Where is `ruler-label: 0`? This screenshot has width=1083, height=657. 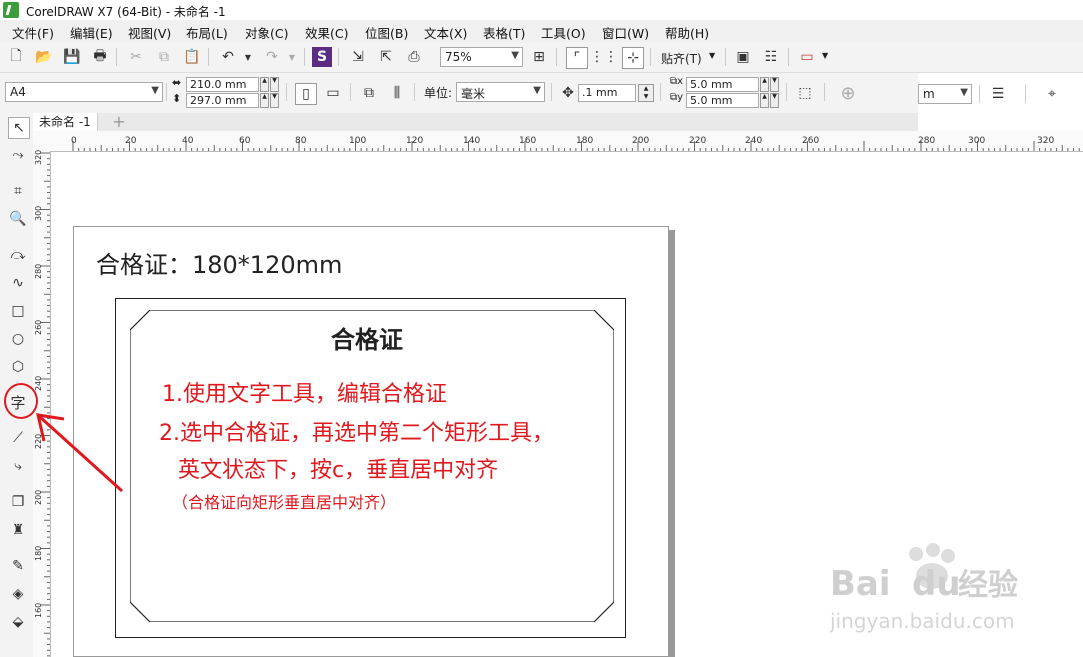
ruler-label: 0 is located at coordinates (74, 141).